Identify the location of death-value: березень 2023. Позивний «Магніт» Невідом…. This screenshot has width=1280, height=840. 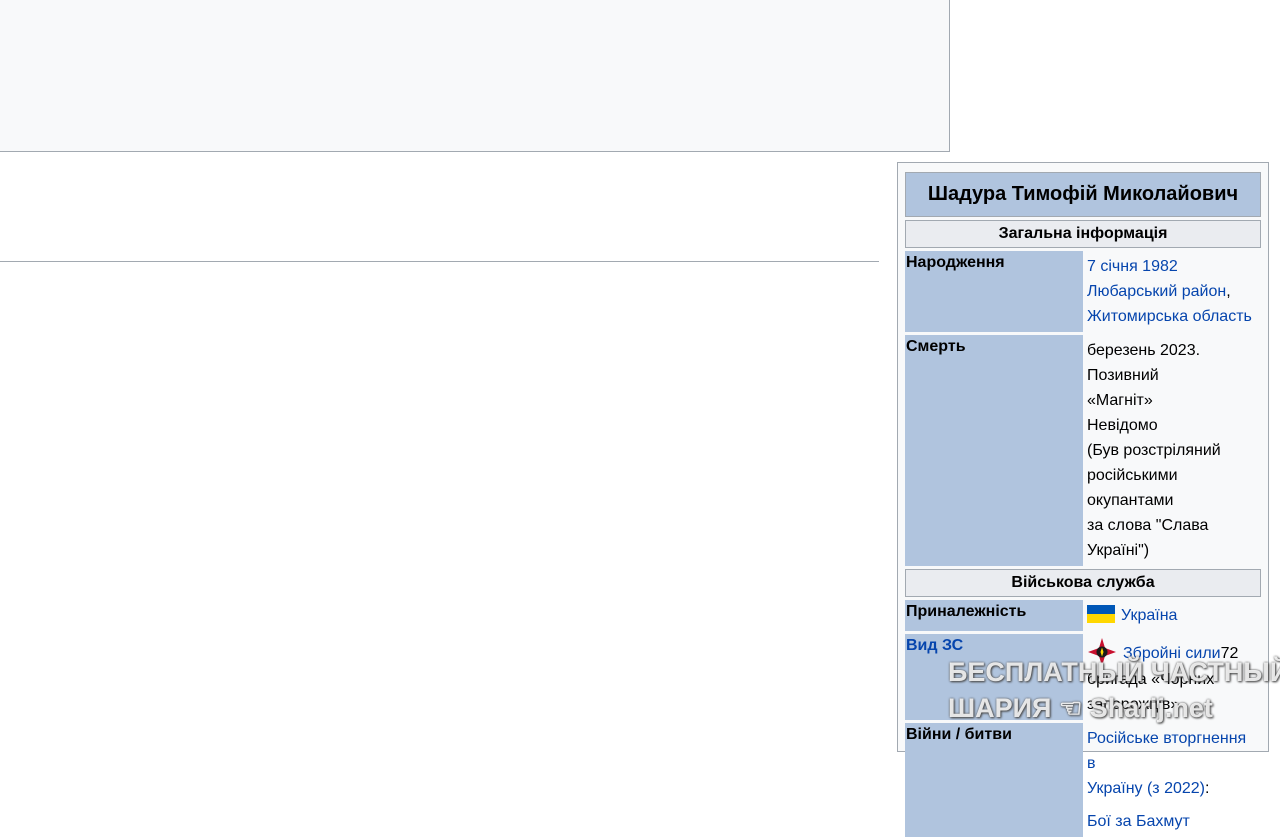
(1172, 450).